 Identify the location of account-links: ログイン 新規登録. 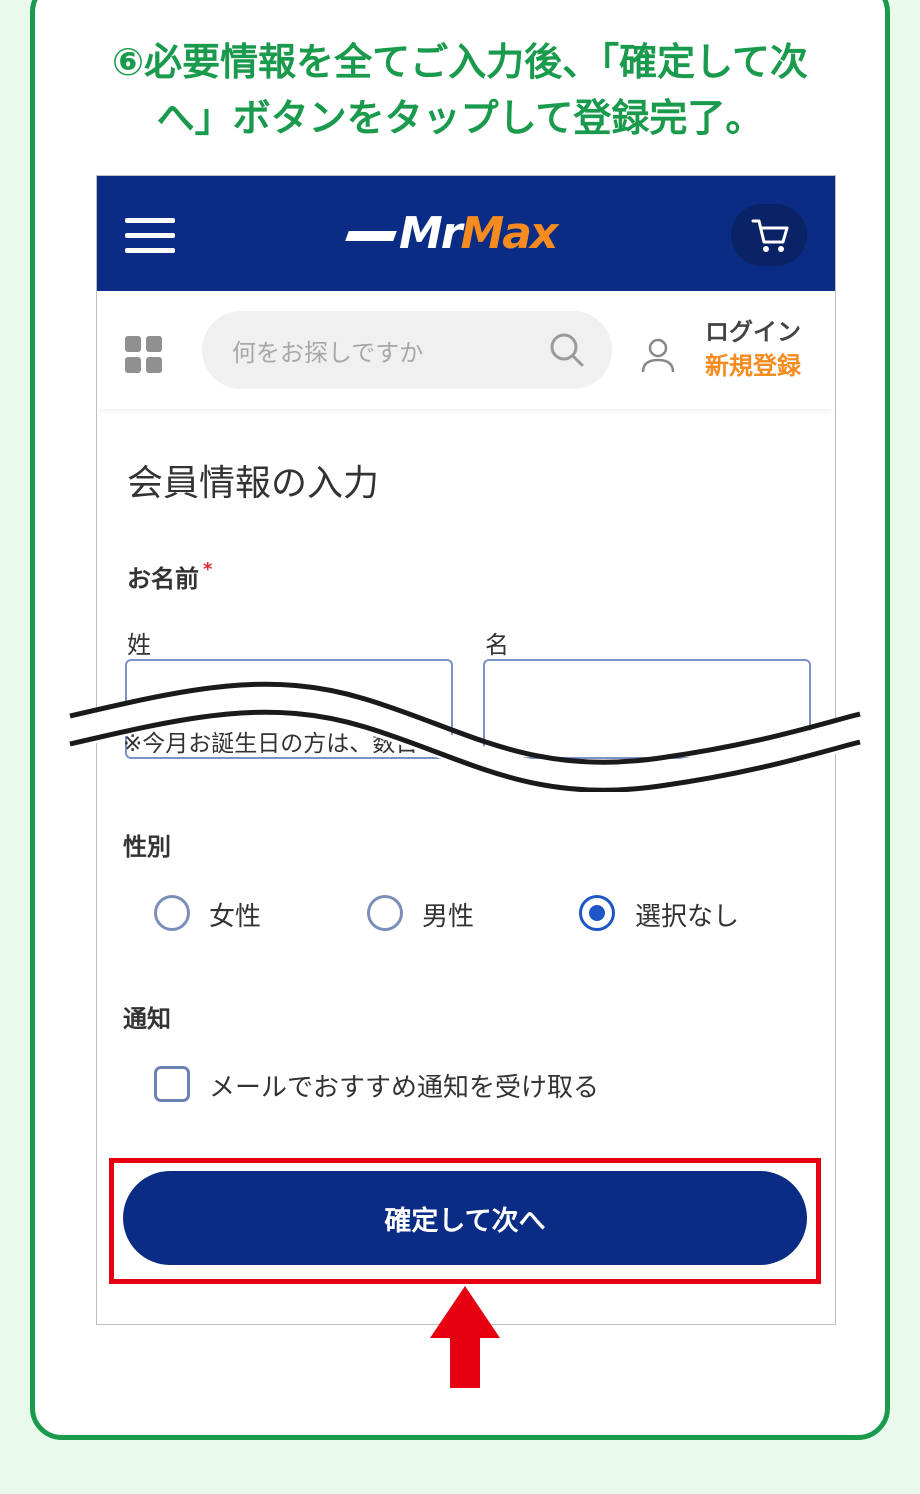
(753, 349).